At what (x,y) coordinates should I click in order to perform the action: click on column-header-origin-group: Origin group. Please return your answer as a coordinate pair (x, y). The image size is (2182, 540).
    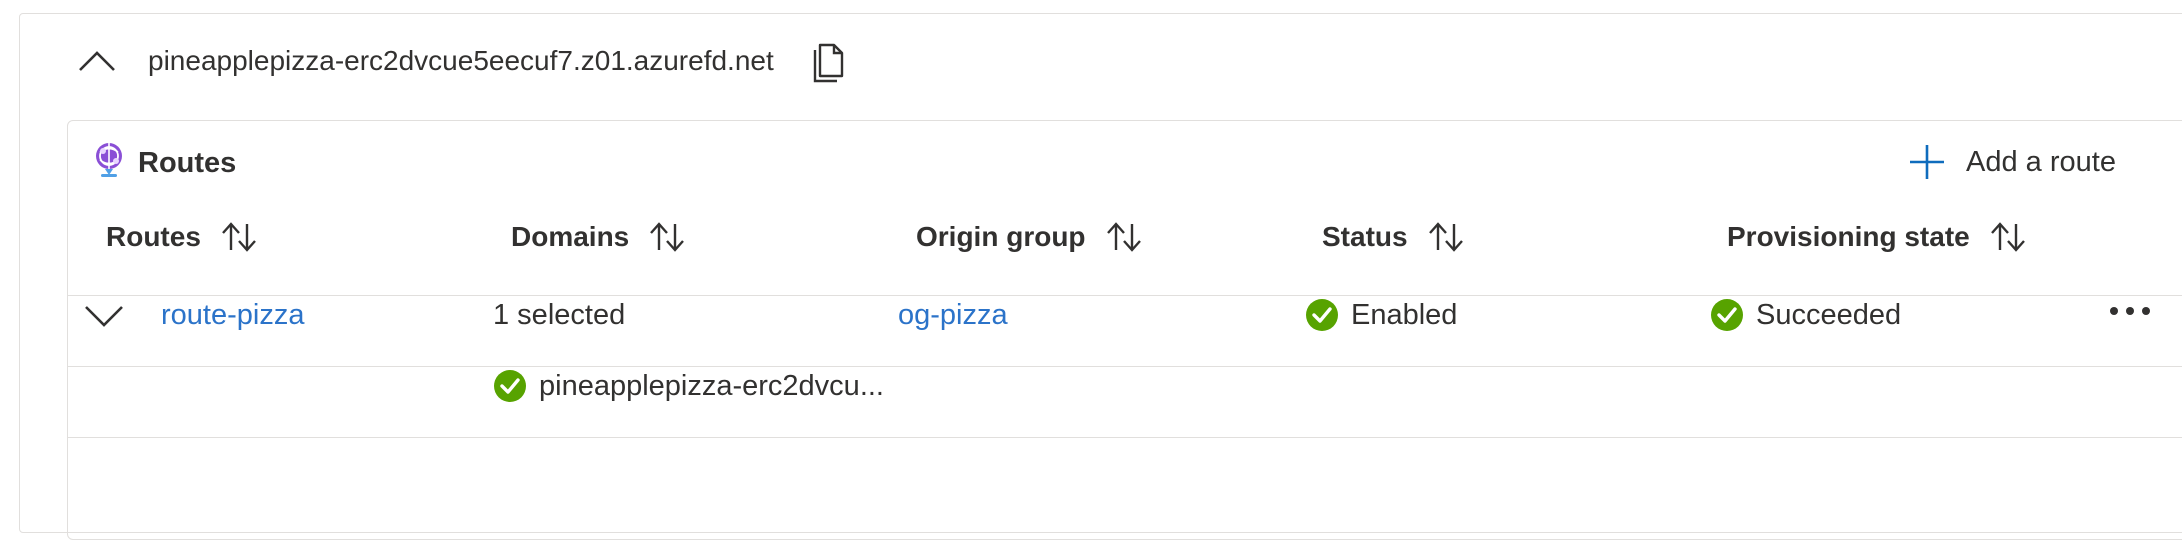
    Looking at the image, I should click on (1030, 237).